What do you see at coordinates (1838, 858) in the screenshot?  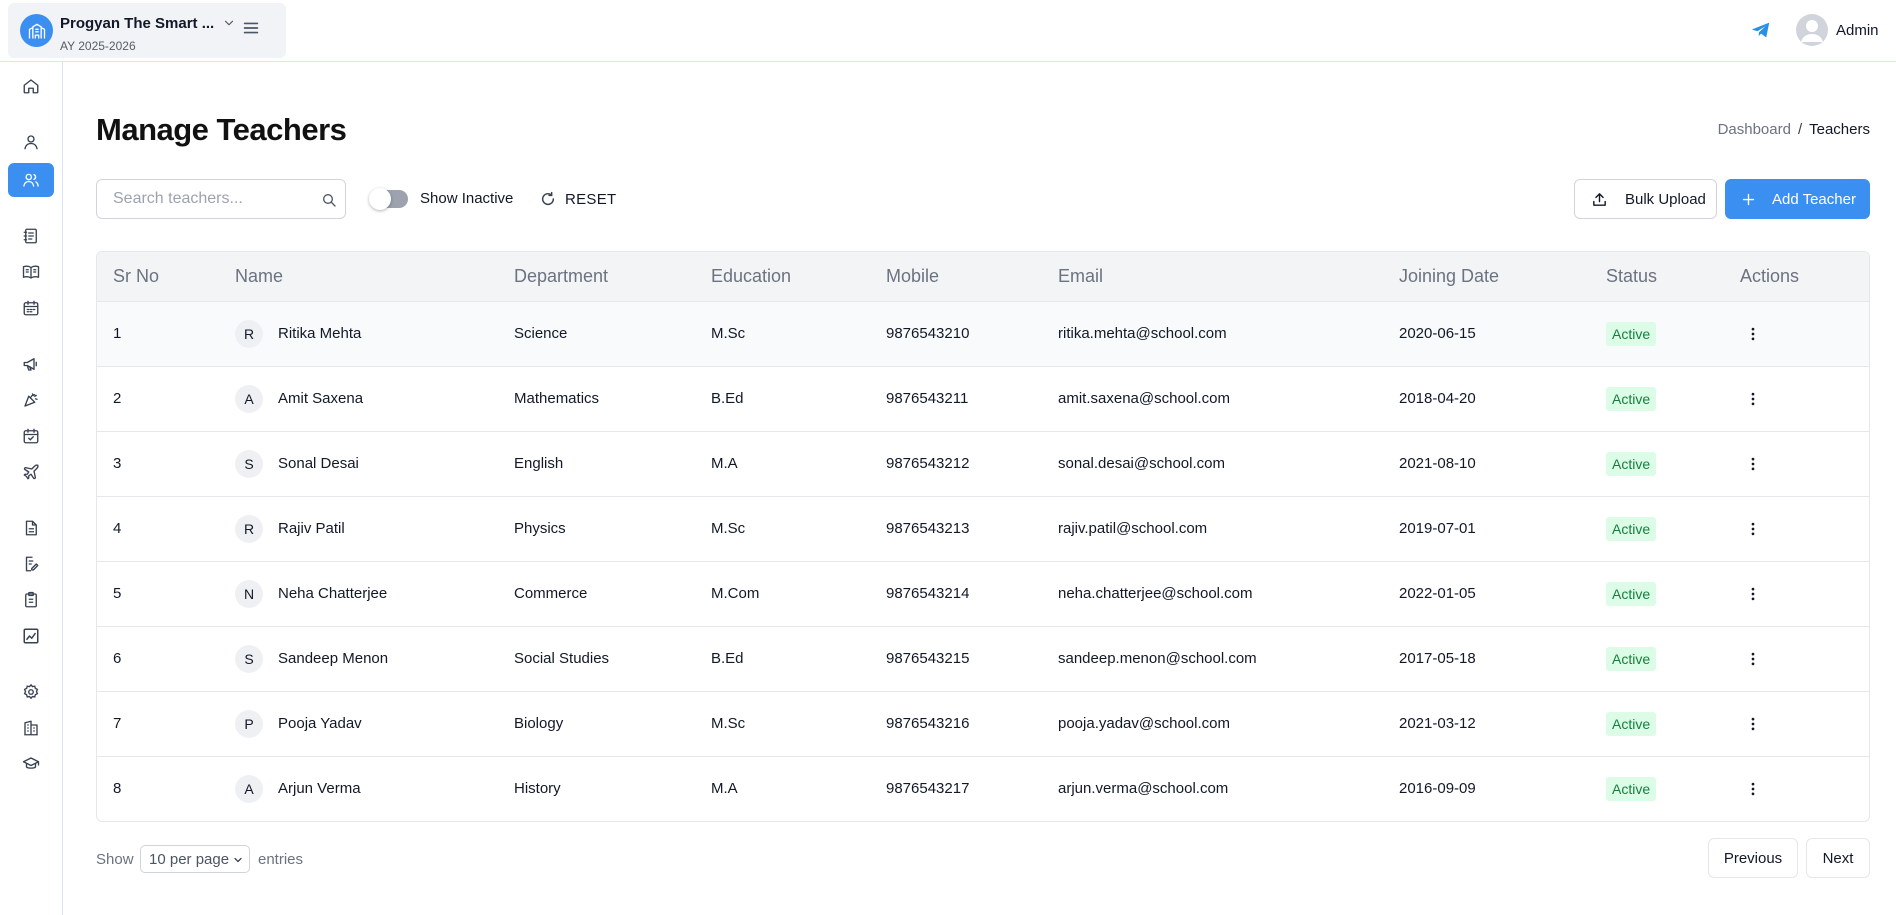 I see `next-page-button: Next` at bounding box center [1838, 858].